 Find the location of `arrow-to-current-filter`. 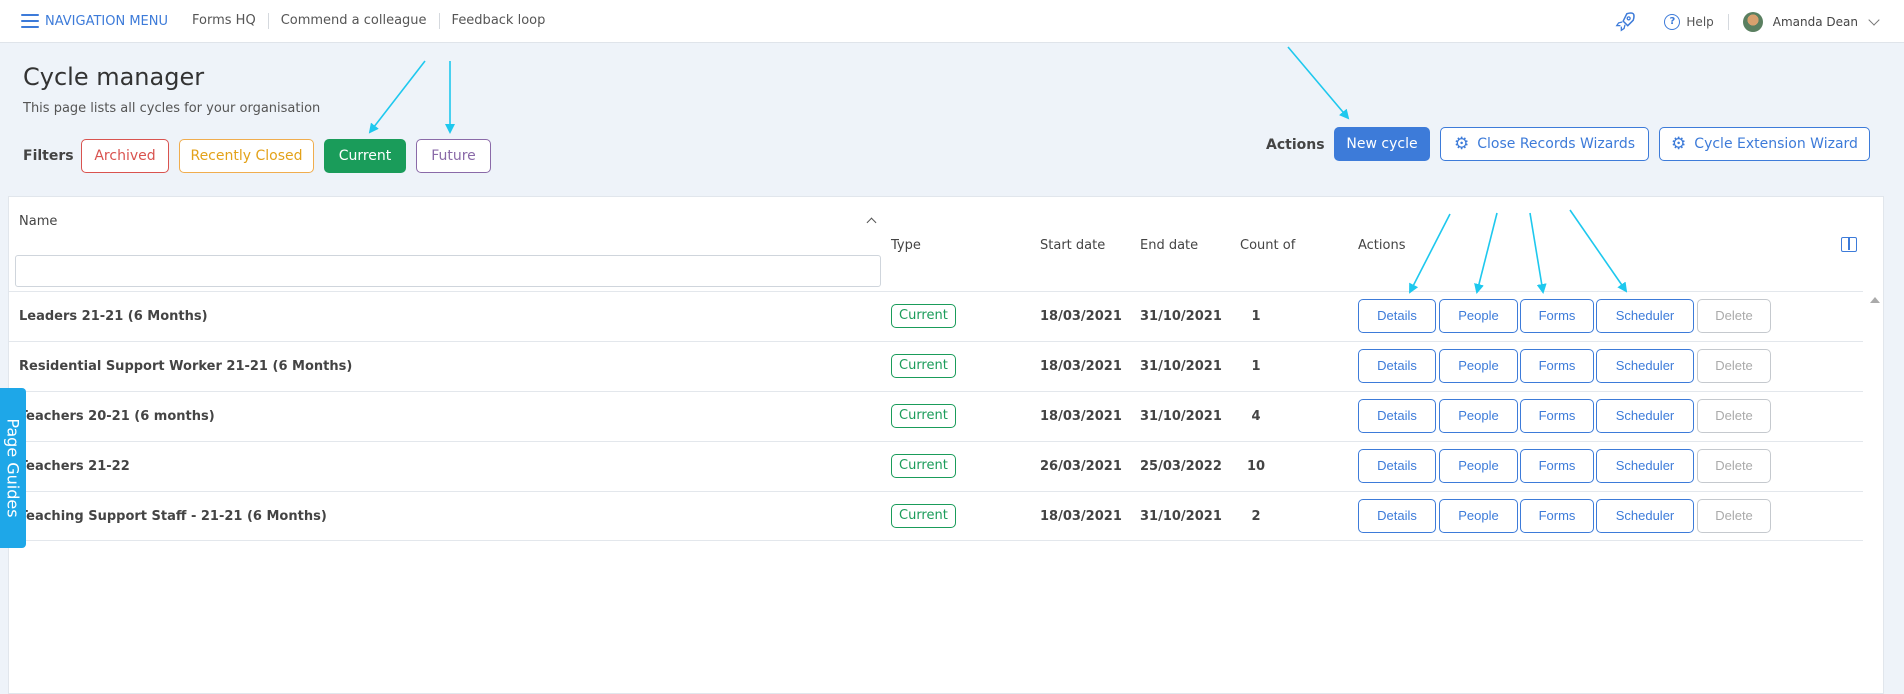

arrow-to-current-filter is located at coordinates (397, 97).